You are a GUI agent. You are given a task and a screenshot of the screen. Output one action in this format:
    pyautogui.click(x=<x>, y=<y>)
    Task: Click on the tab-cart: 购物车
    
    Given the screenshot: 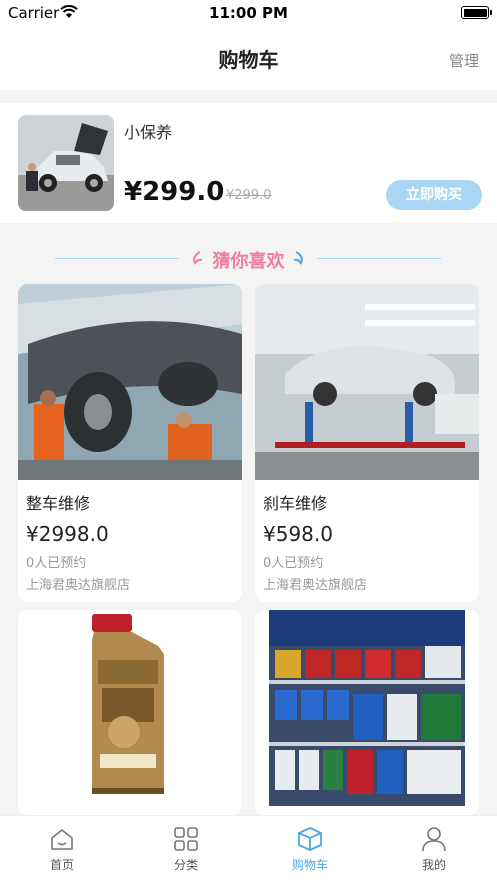 What is the action you would take?
    pyautogui.click(x=310, y=849)
    